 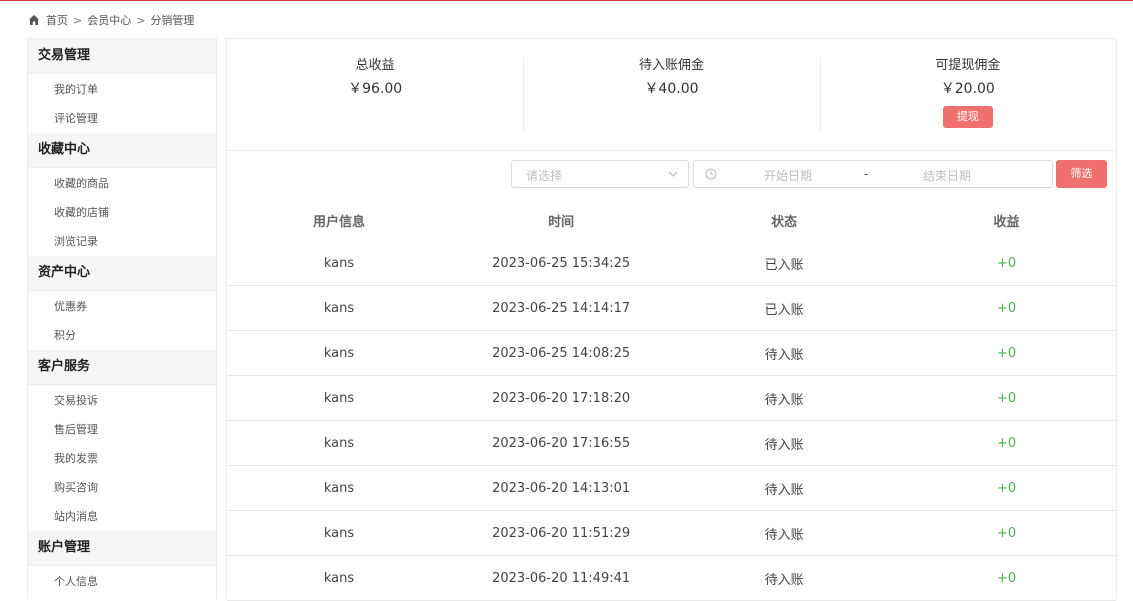 I want to click on breadcrumb: 首页 > 会员中心 > 分销管理, so click(x=111, y=20).